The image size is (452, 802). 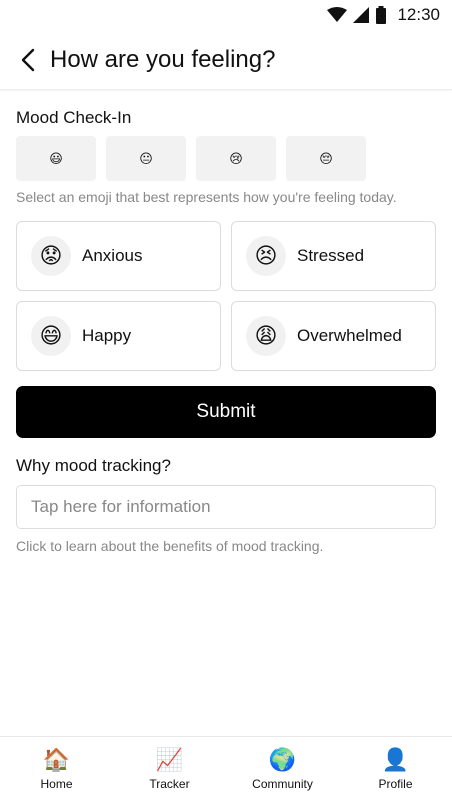 I want to click on nav-item-profile: 👤 Profile, so click(x=395, y=769).